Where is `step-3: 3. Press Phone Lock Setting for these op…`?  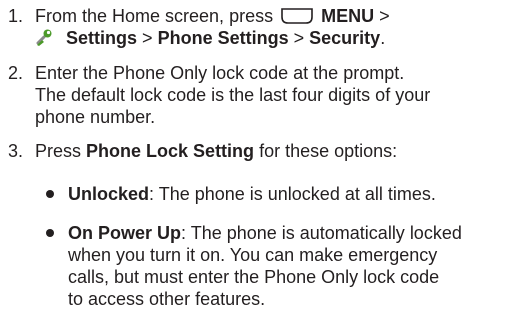 step-3: 3. Press Phone Lock Setting for these op… is located at coordinates (260, 151).